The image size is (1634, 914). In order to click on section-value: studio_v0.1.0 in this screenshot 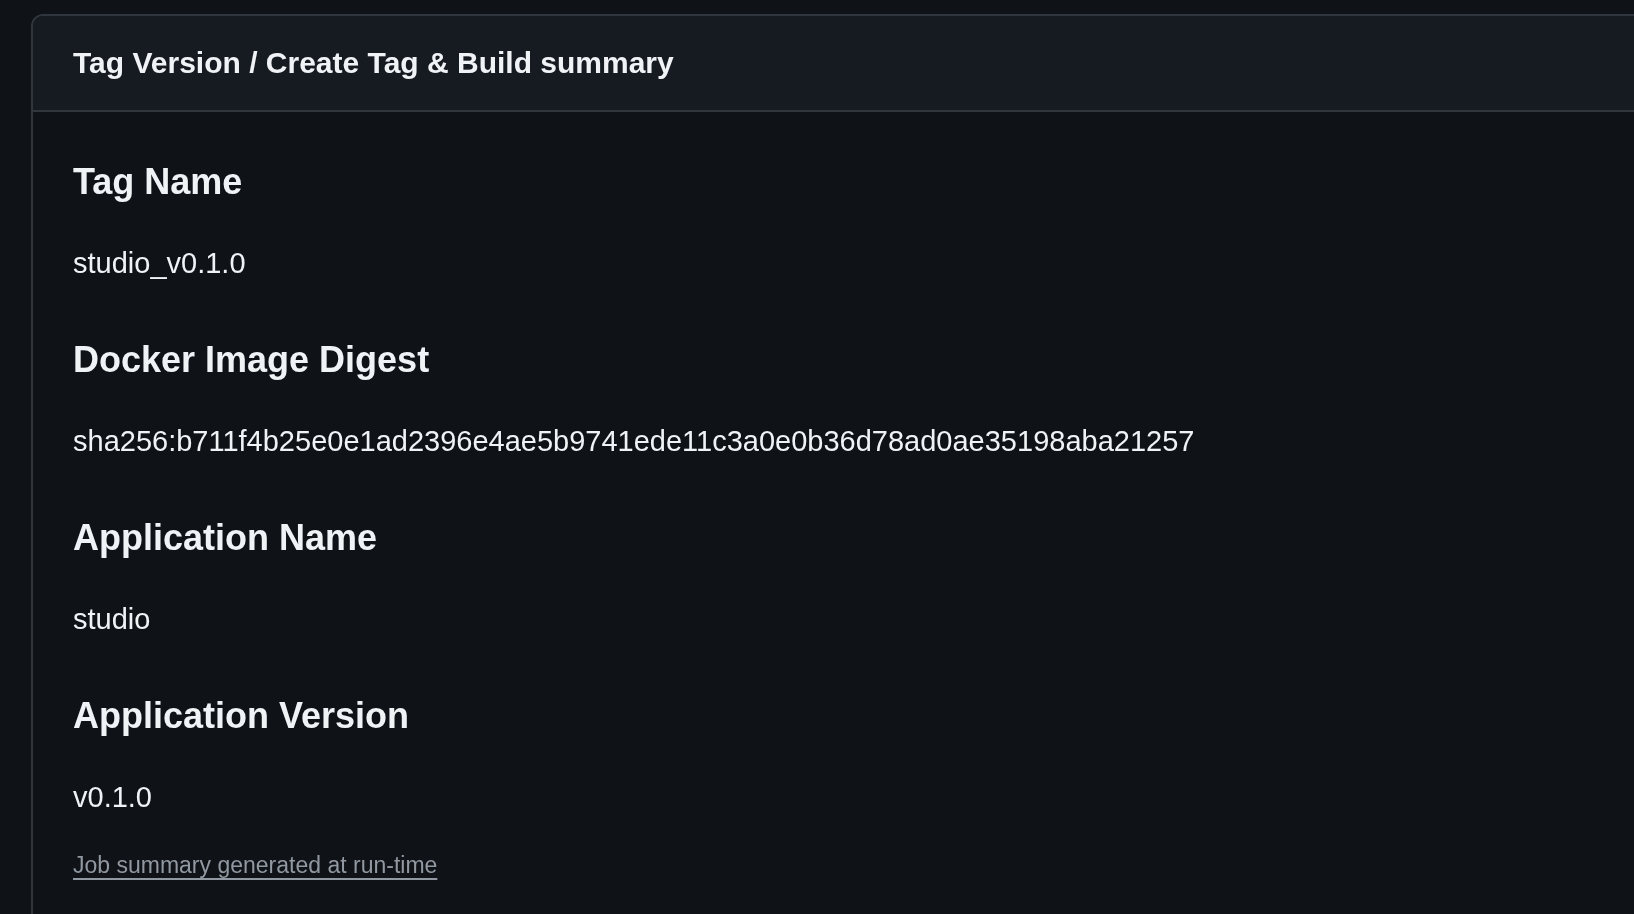, I will do `click(160, 263)`.